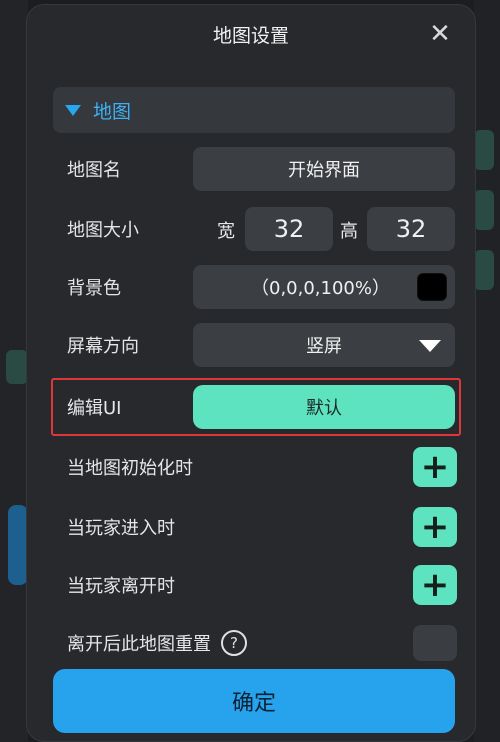 The width and height of the screenshot is (500, 742). What do you see at coordinates (121, 586) in the screenshot?
I see `event-label: 当玩家离开时` at bounding box center [121, 586].